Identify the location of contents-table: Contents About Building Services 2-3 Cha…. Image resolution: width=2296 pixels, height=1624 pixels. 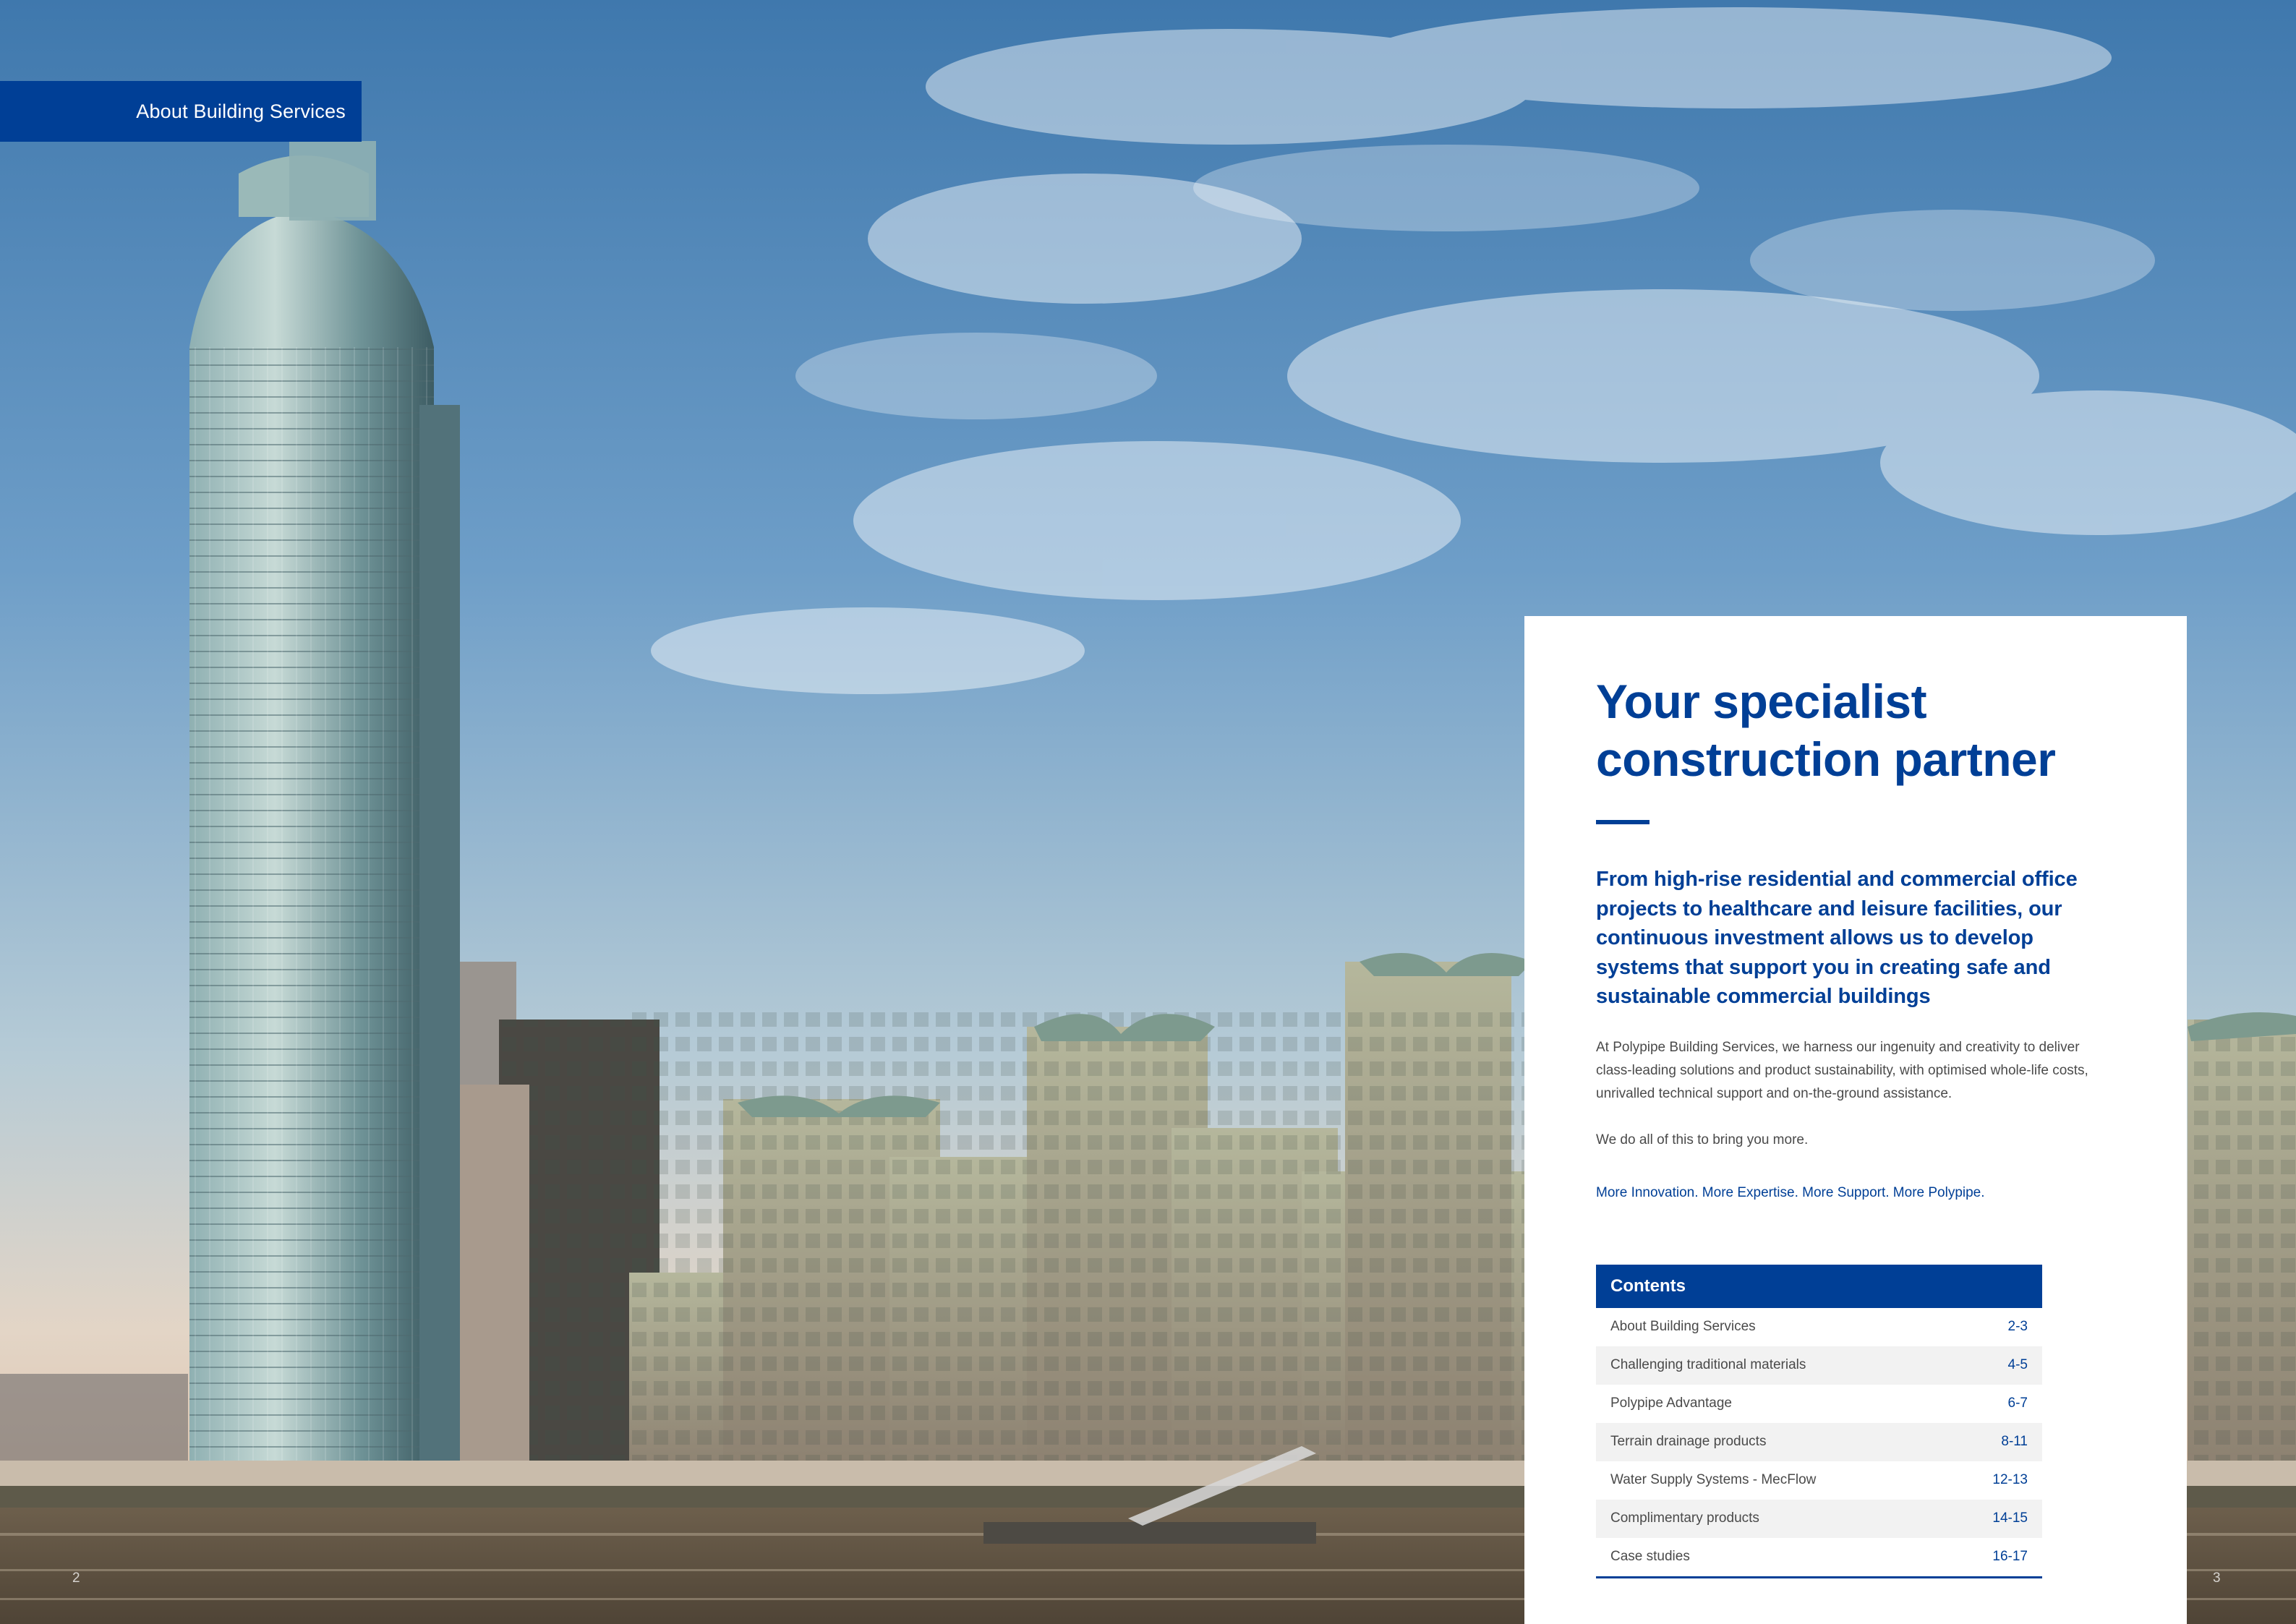
(1819, 1421).